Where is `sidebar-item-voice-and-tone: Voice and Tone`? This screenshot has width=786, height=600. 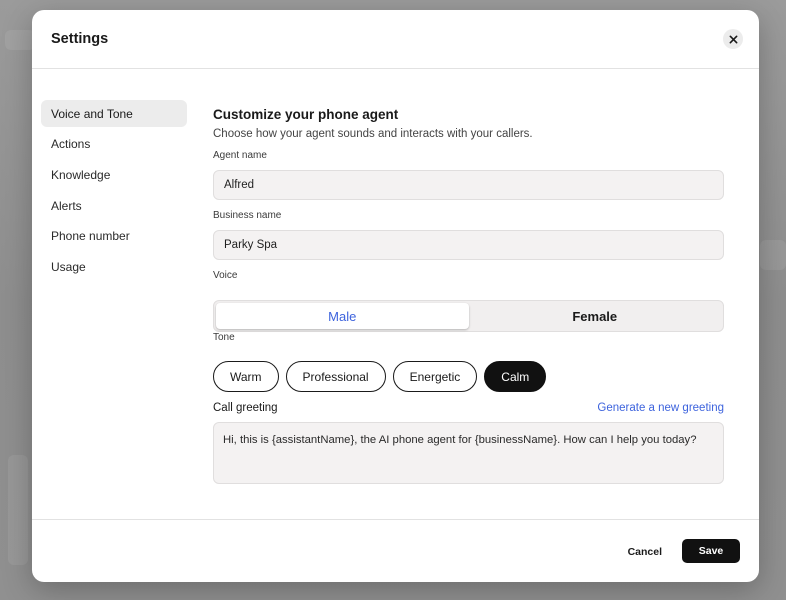
sidebar-item-voice-and-tone: Voice and Tone is located at coordinates (114, 113).